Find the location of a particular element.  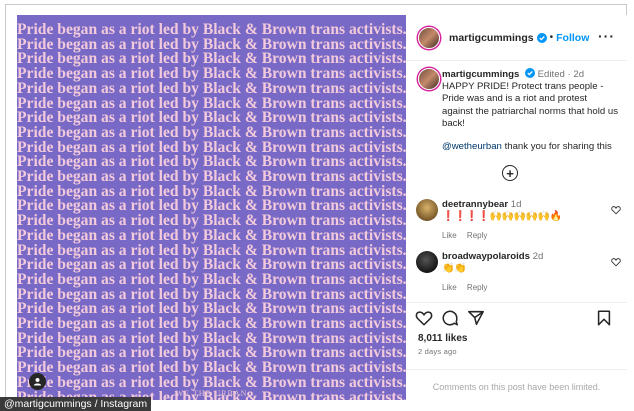

follow-button: Follow is located at coordinates (572, 38).